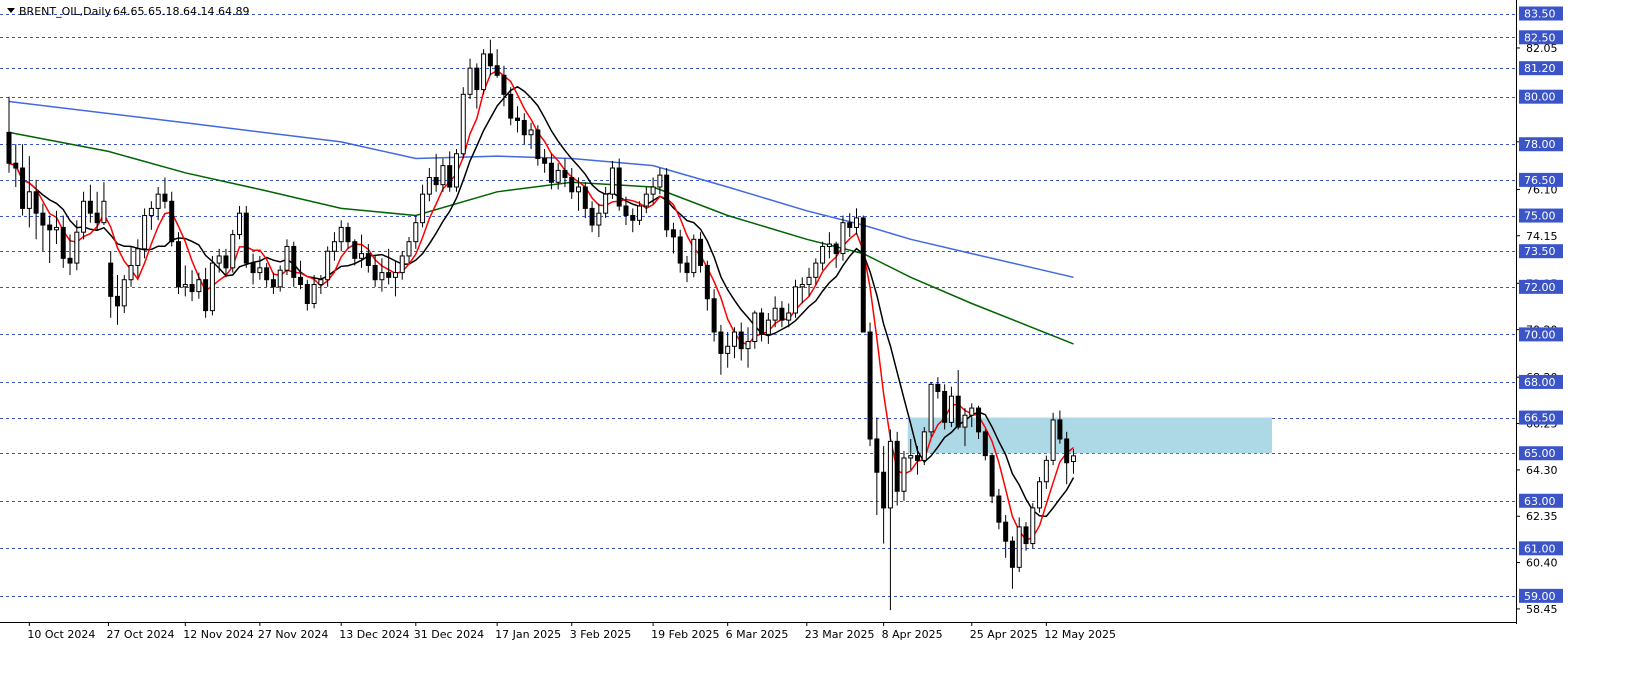 The image size is (1651, 686). What do you see at coordinates (1540, 180) in the screenshot?
I see `price-level-label: 76.50` at bounding box center [1540, 180].